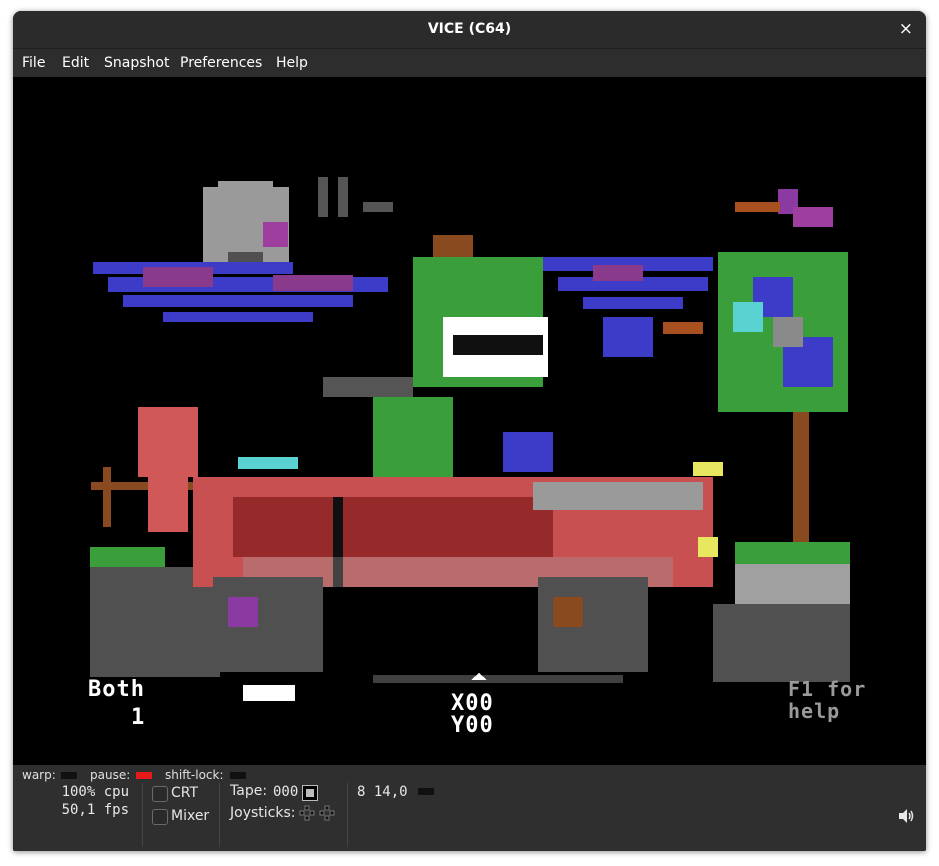  What do you see at coordinates (426, 791) in the screenshot?
I see `drive-led` at bounding box center [426, 791].